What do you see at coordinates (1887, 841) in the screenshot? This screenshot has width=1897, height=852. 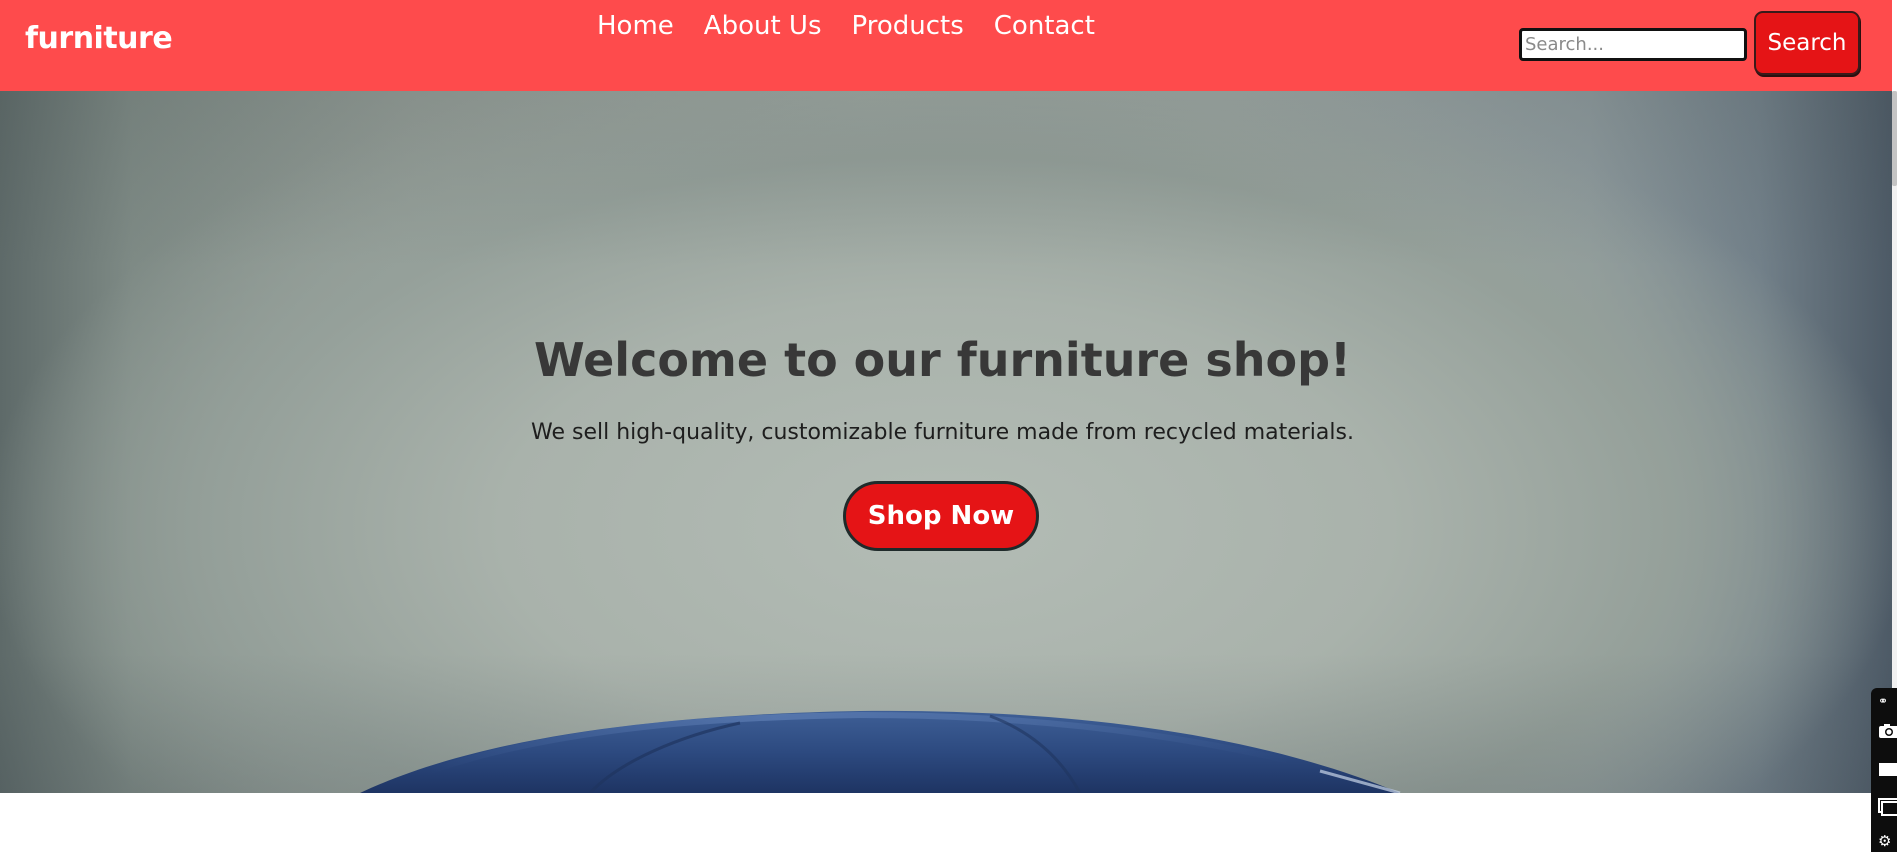 I see `settings-icon: ⚙` at bounding box center [1887, 841].